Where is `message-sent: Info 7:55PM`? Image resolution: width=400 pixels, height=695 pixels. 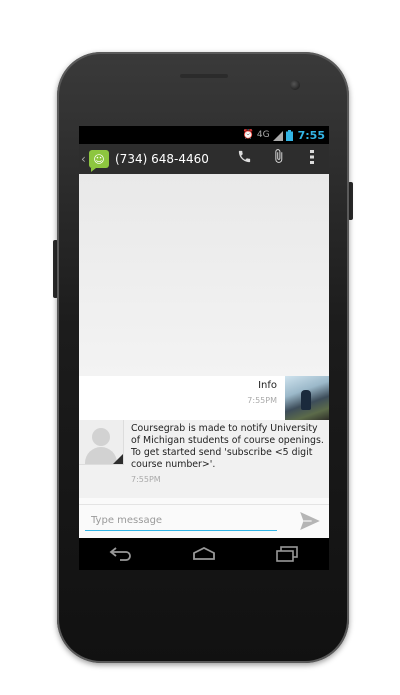 message-sent: Info 7:55PM is located at coordinates (204, 398).